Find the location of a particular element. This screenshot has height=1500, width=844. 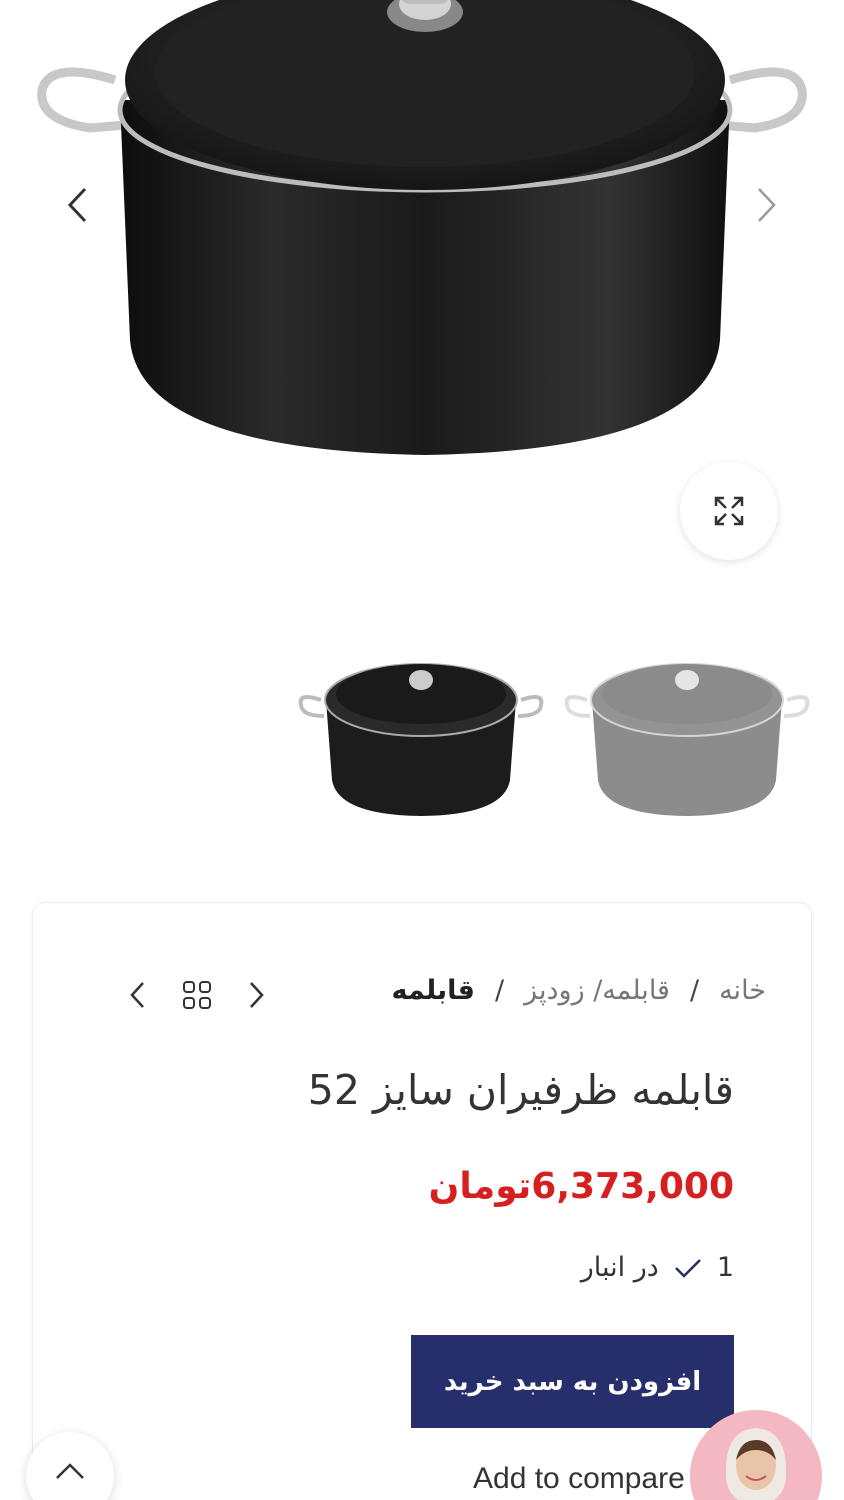

add-to-cart-button: افزودن به سبد خرید is located at coordinates (572, 1381).